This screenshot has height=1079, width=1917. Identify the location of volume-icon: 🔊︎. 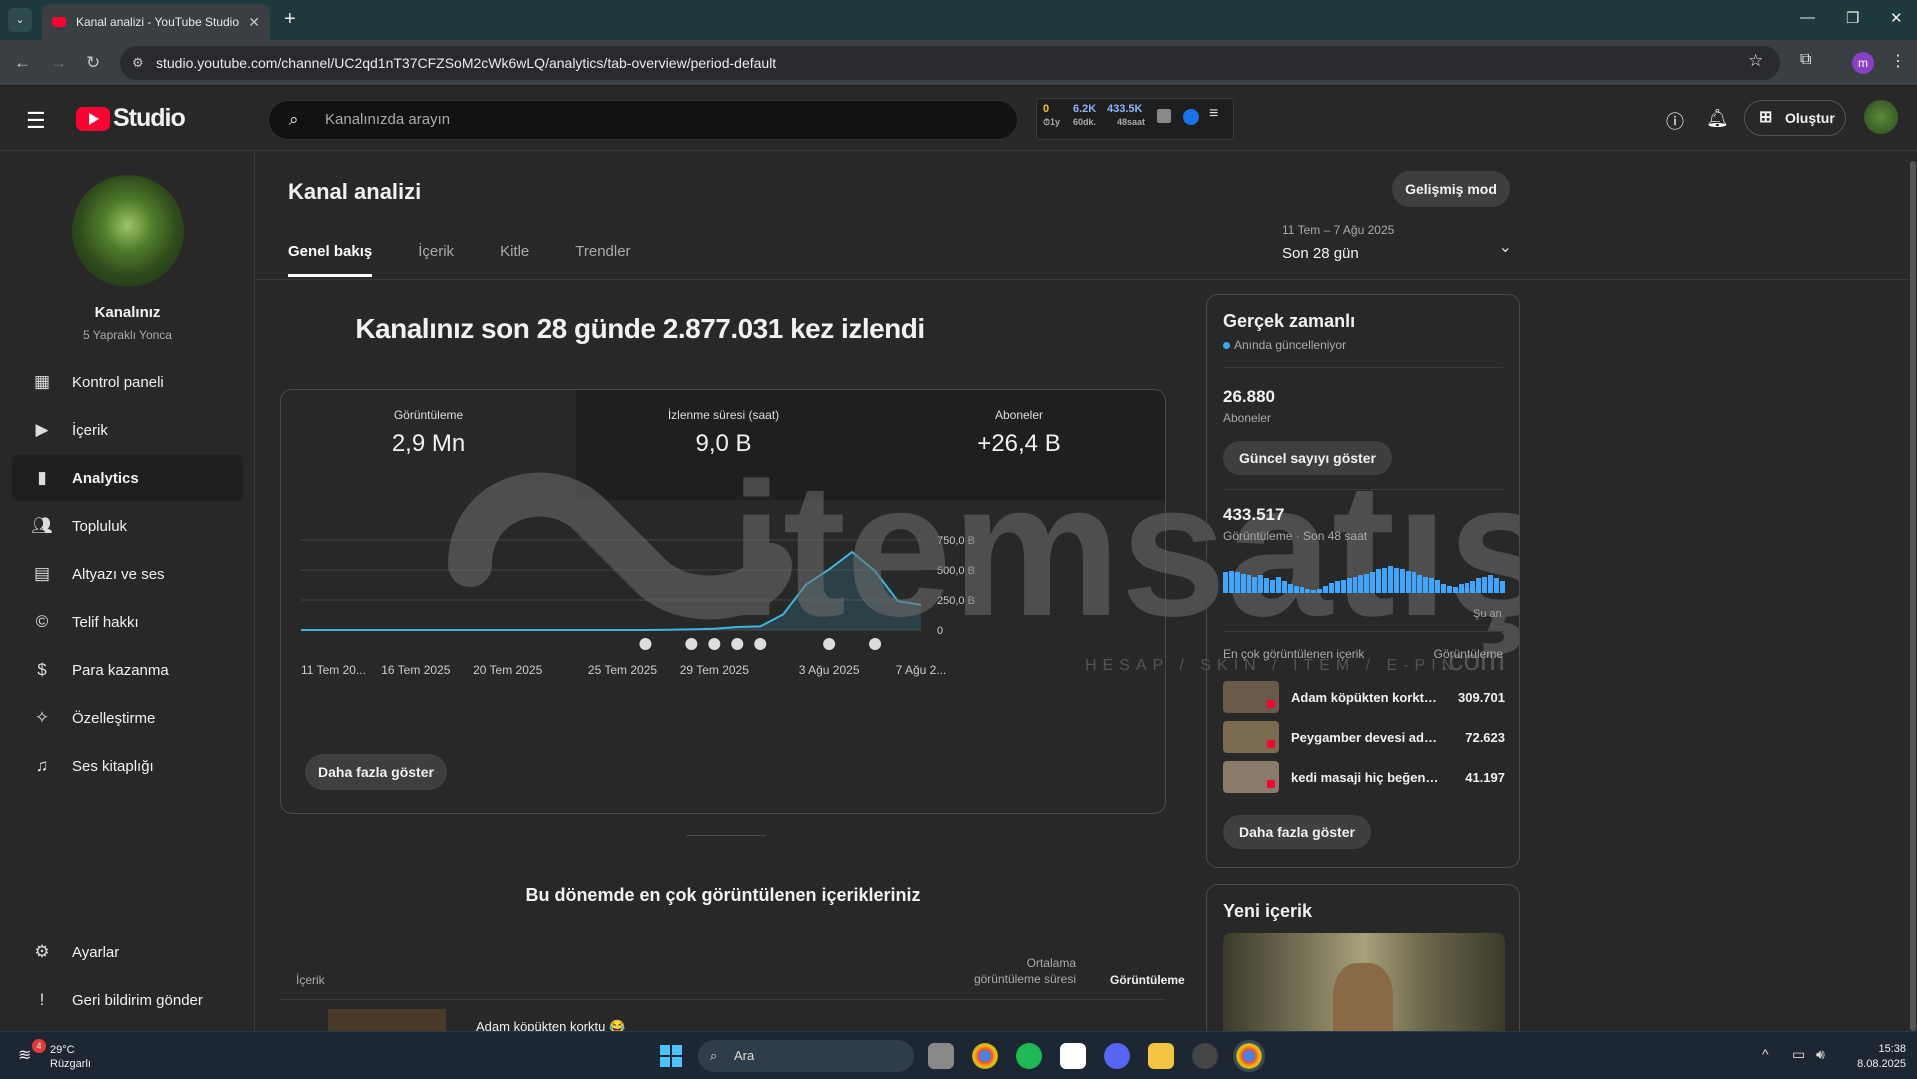
(1820, 1054).